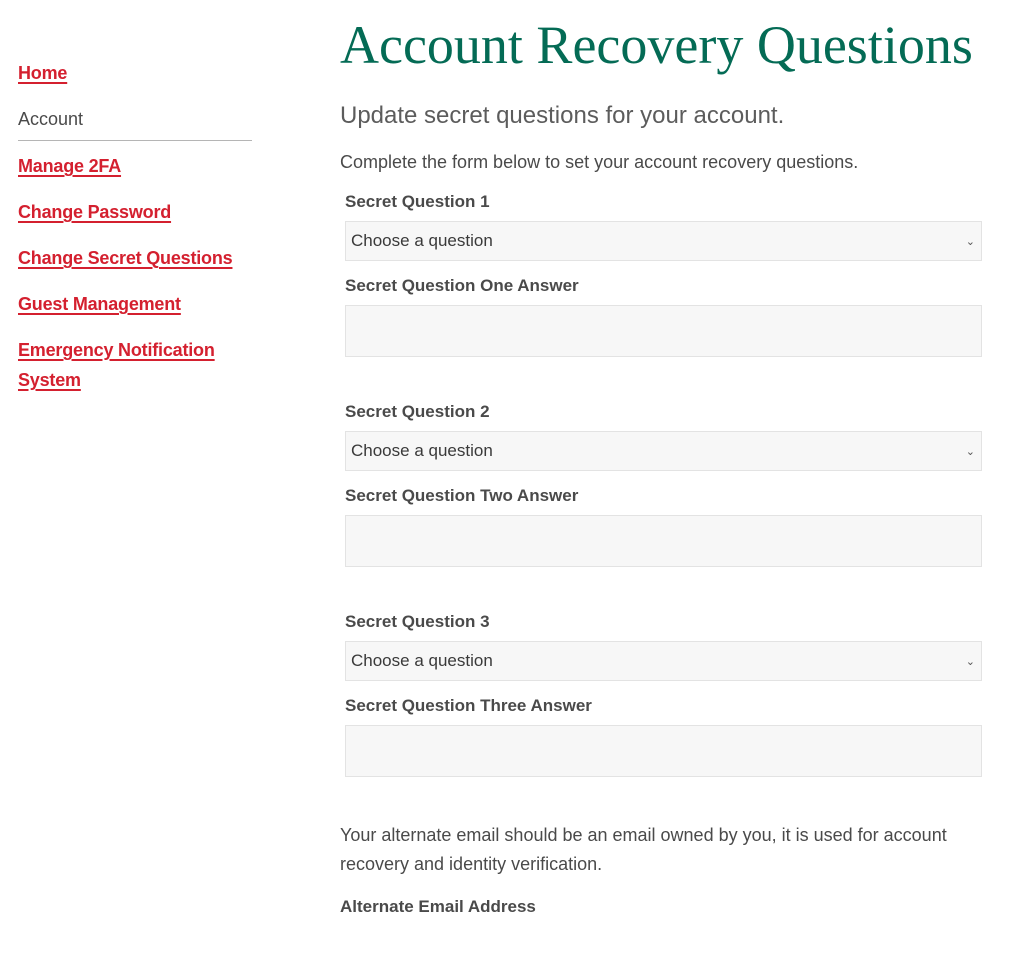  What do you see at coordinates (663, 661) in the screenshot?
I see `secret-question-3-select: Choose a question ⌄` at bounding box center [663, 661].